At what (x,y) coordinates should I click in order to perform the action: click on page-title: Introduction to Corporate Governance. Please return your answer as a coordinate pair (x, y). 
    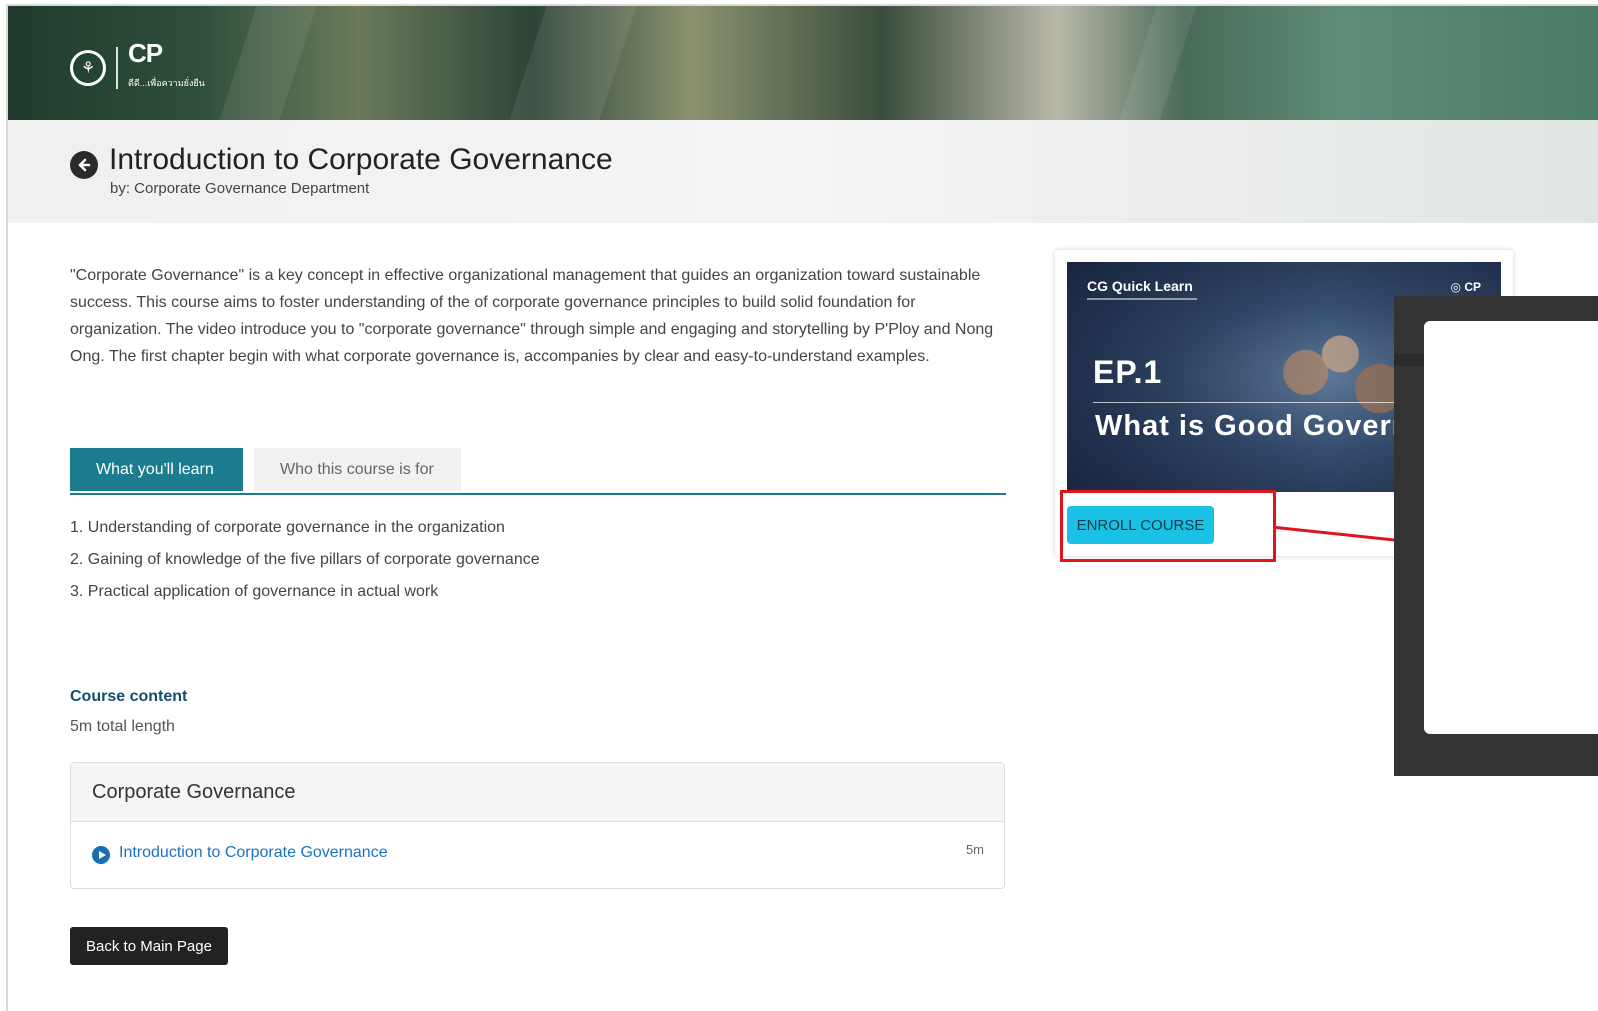
    Looking at the image, I should click on (361, 159).